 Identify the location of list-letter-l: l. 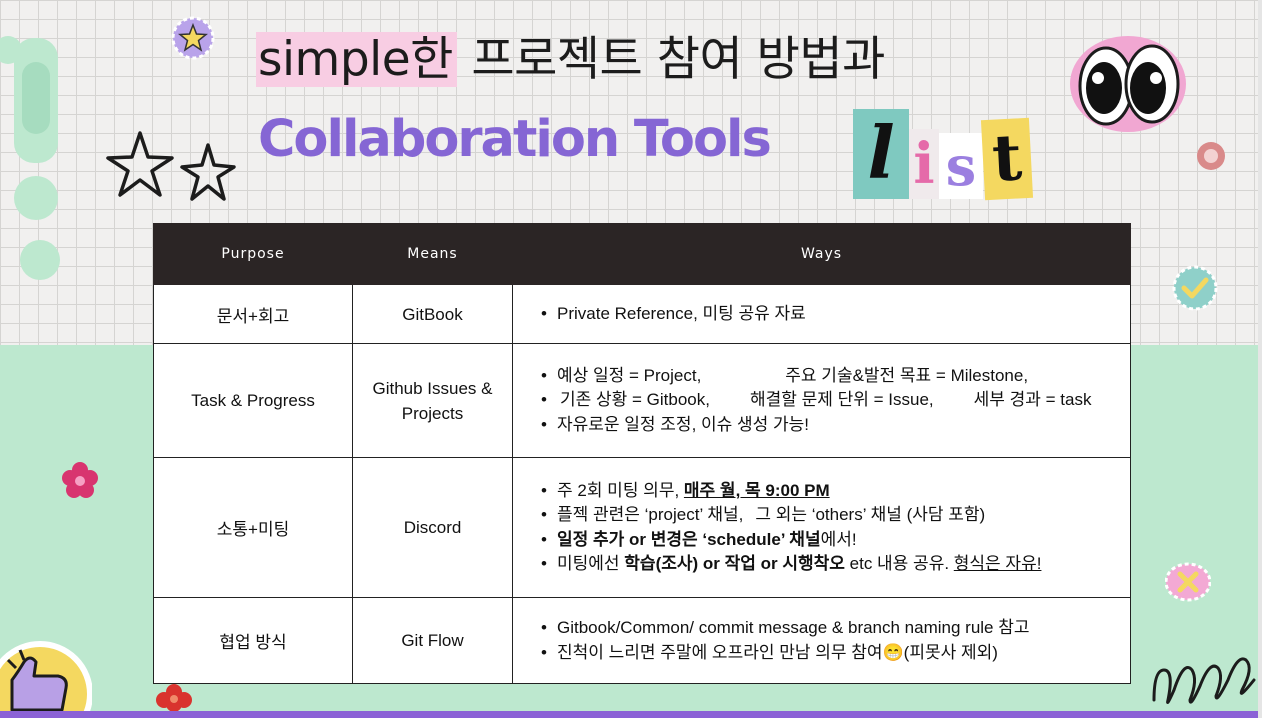
(881, 154).